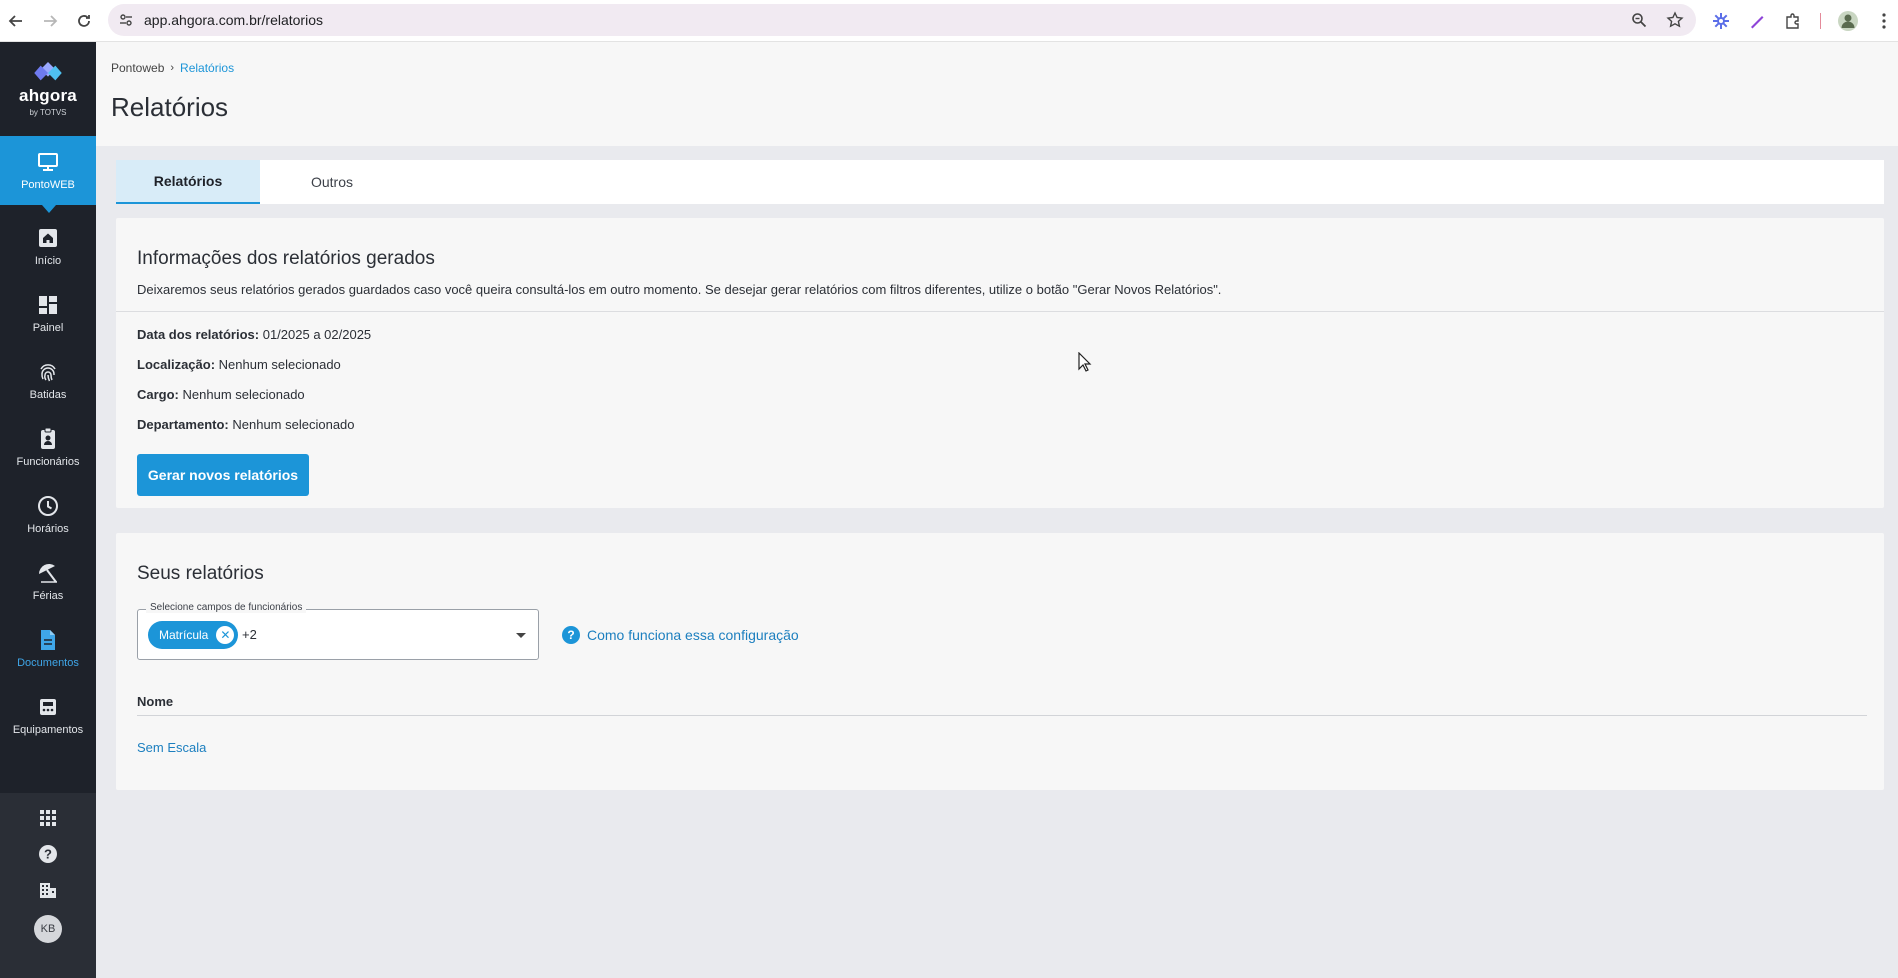  I want to click on question-icon: ?, so click(571, 635).